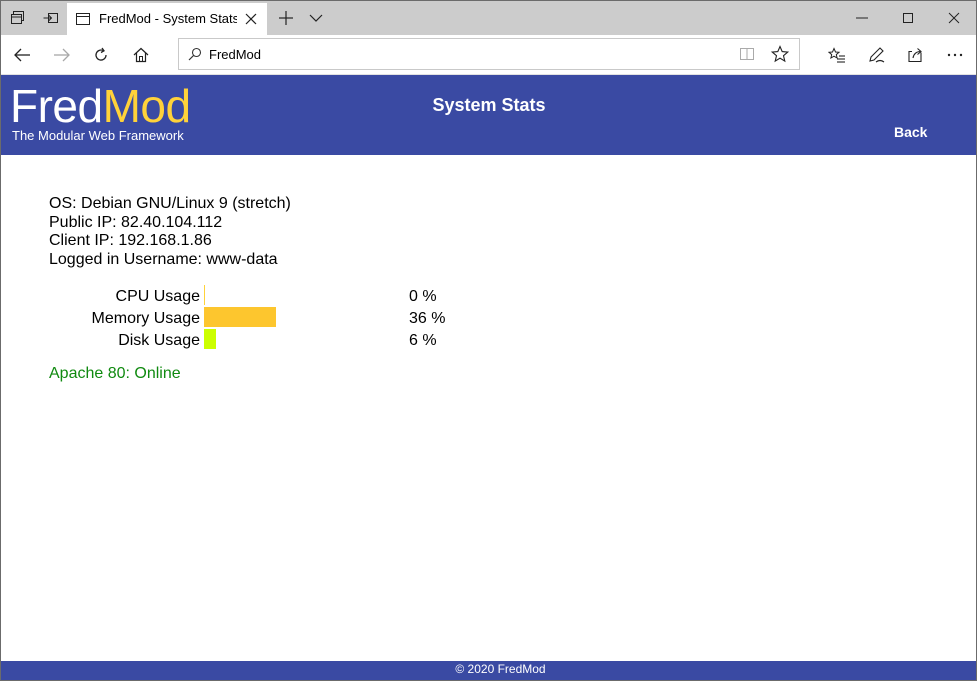 The width and height of the screenshot is (977, 681). I want to click on more-icon, so click(955, 54).